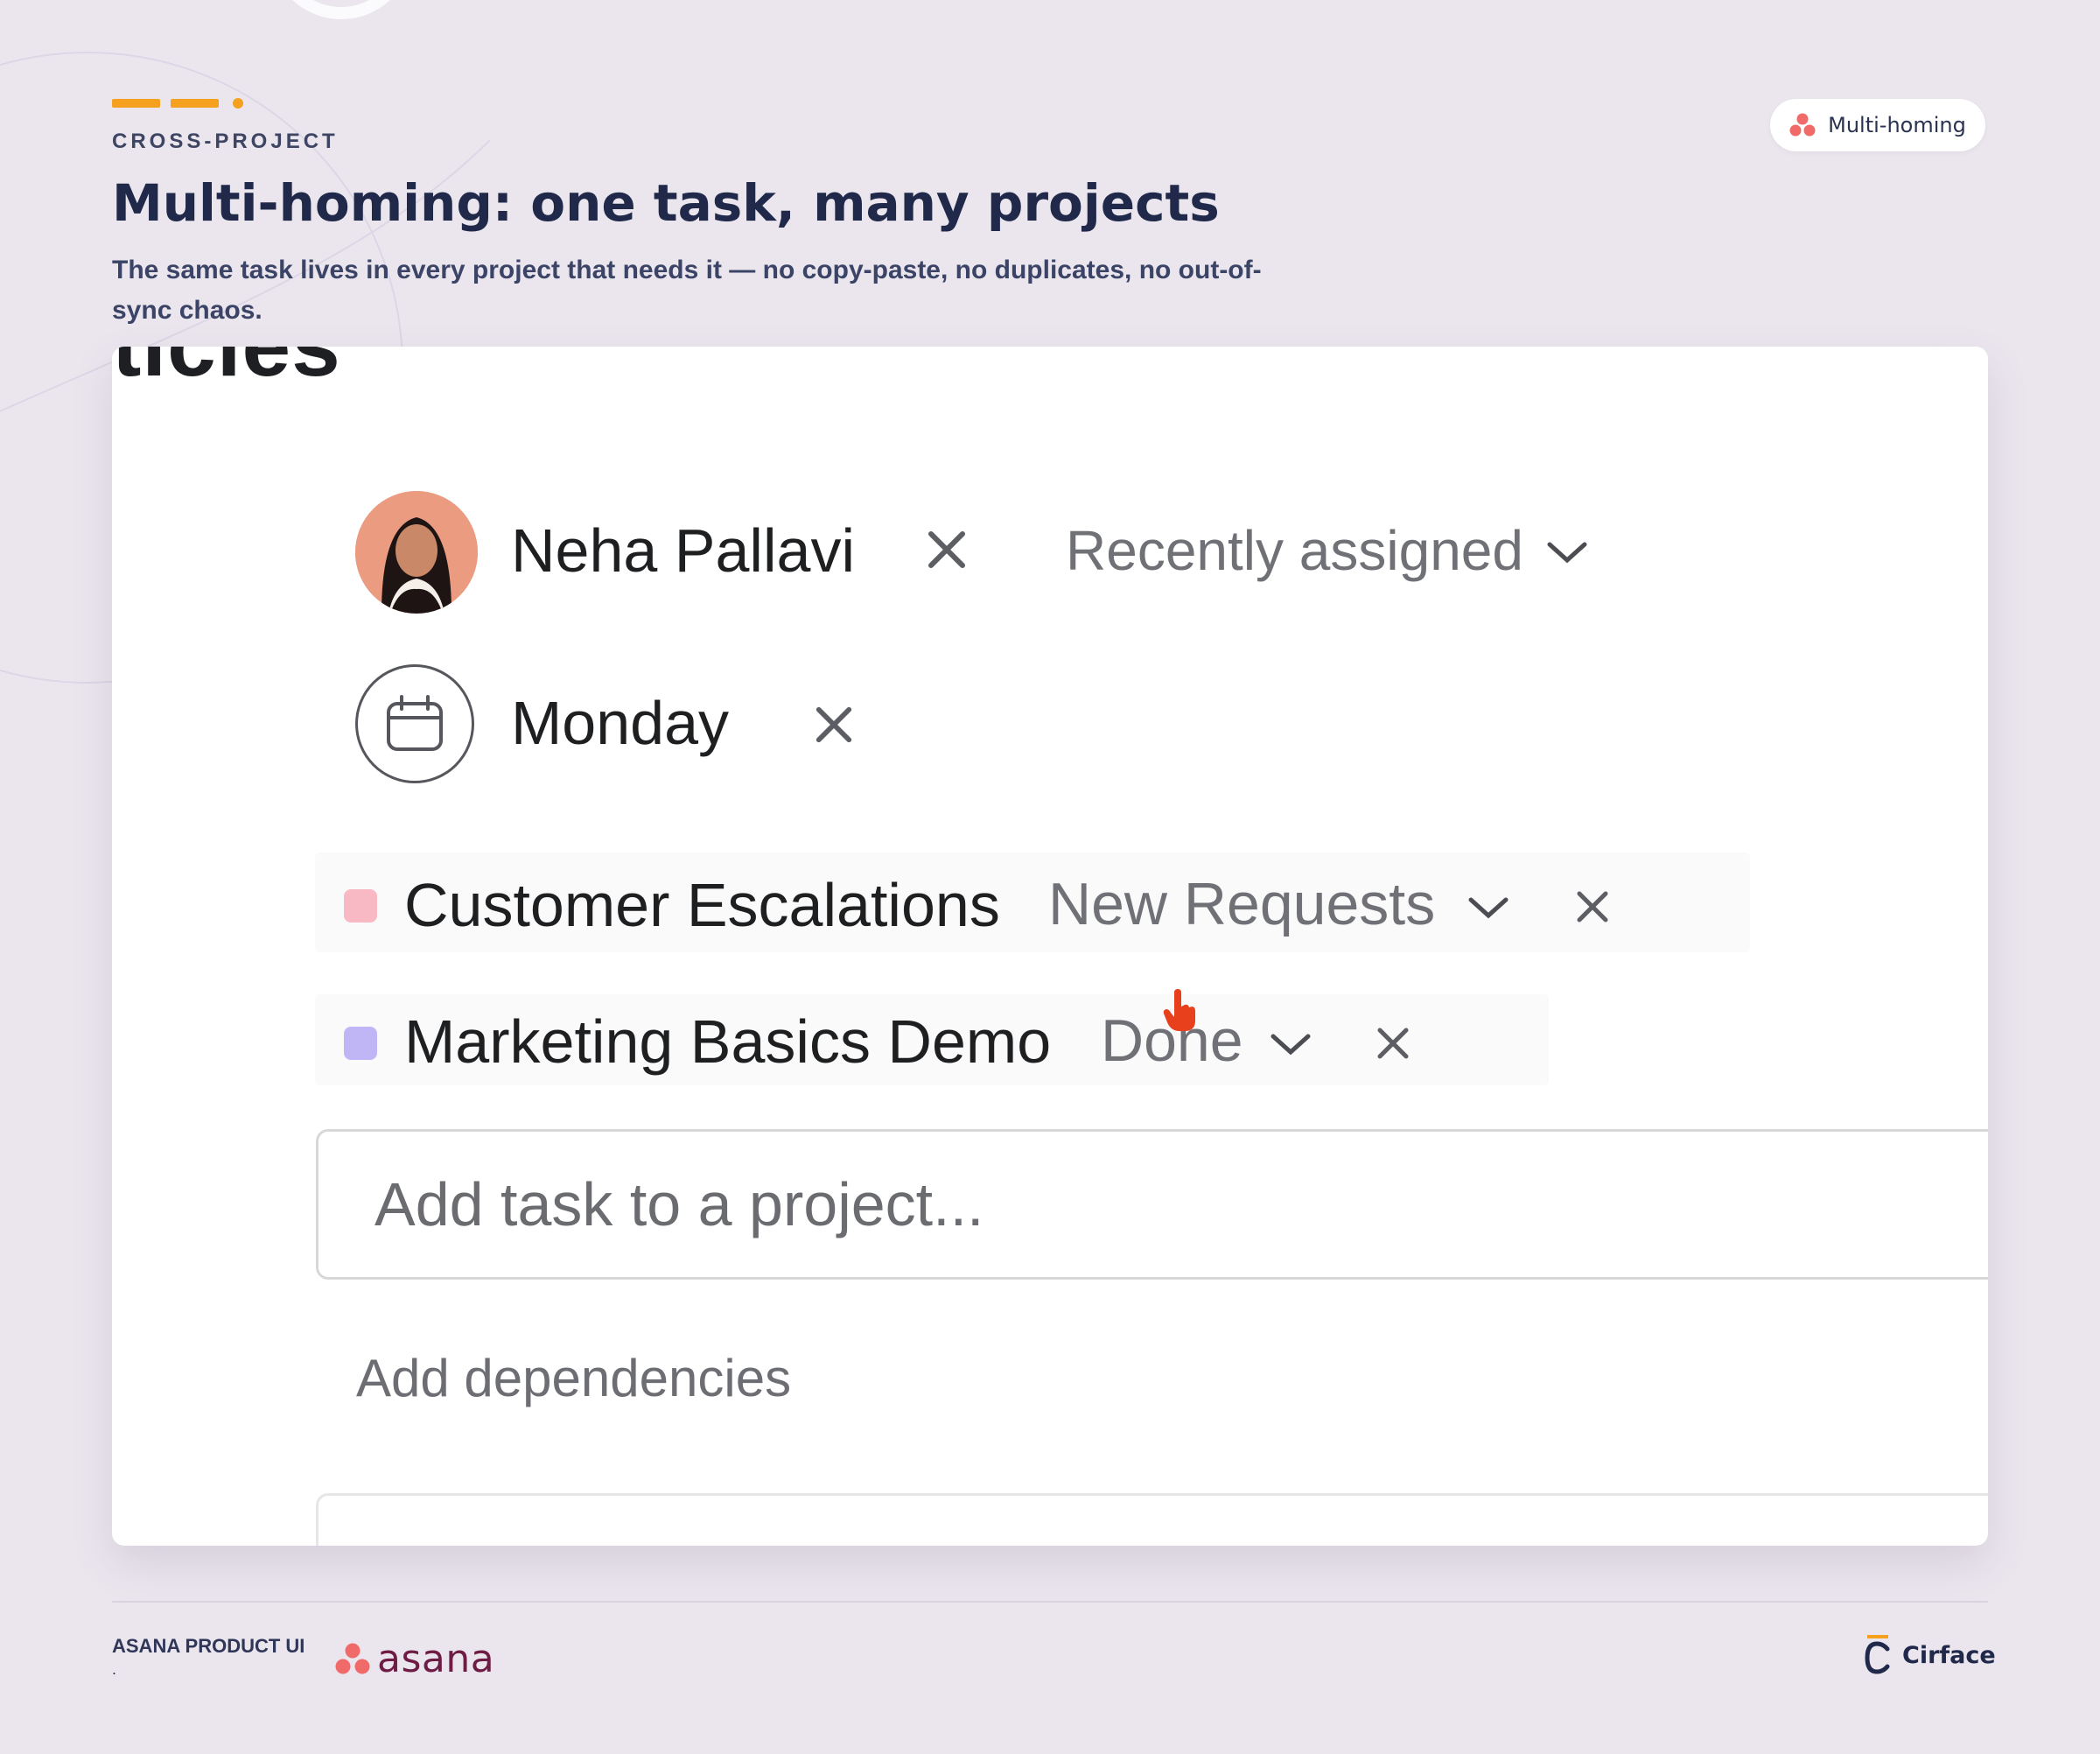 Image resolution: width=2100 pixels, height=1754 pixels. What do you see at coordinates (177, 103) in the screenshot?
I see `accent-bar` at bounding box center [177, 103].